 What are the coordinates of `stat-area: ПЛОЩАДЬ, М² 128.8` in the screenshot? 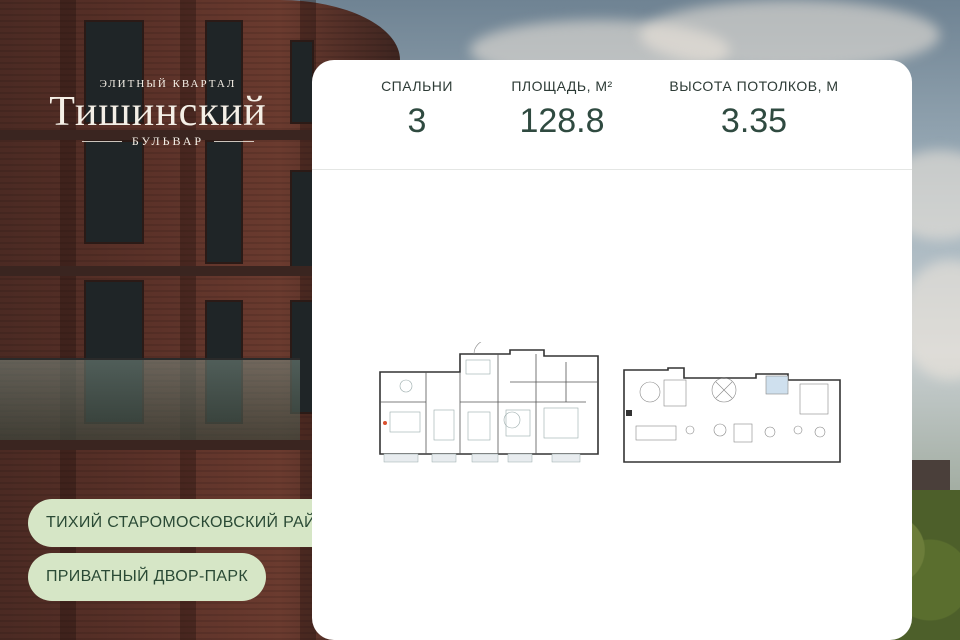 It's located at (562, 109).